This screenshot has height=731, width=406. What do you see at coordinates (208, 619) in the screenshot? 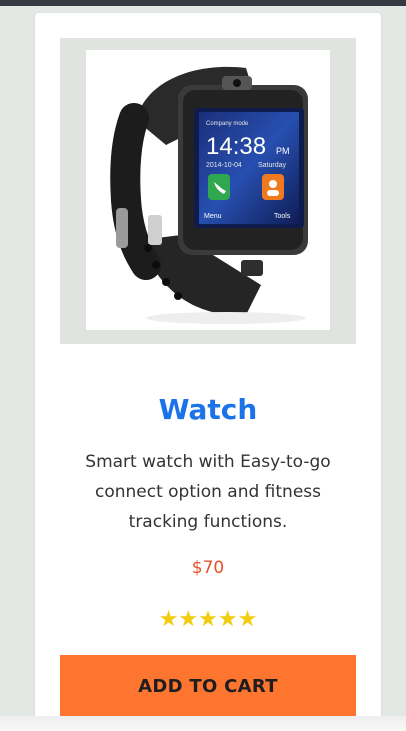
I see `rating-stars-icon: ★★★★★` at bounding box center [208, 619].